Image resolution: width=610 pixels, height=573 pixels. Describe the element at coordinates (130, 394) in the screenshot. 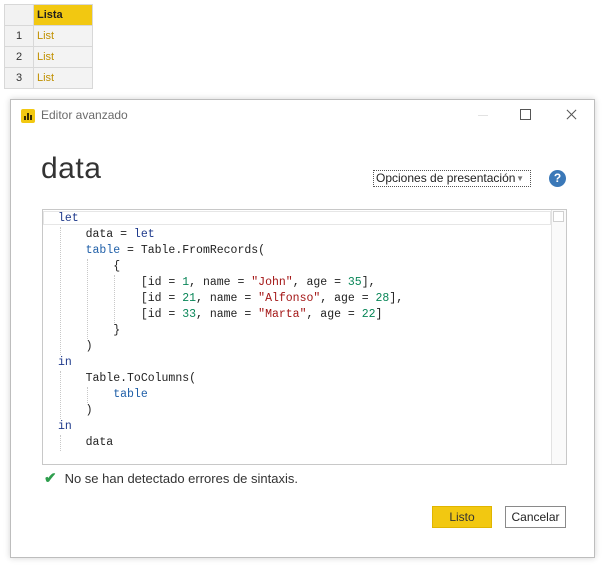

I see `code-line: table` at that location.